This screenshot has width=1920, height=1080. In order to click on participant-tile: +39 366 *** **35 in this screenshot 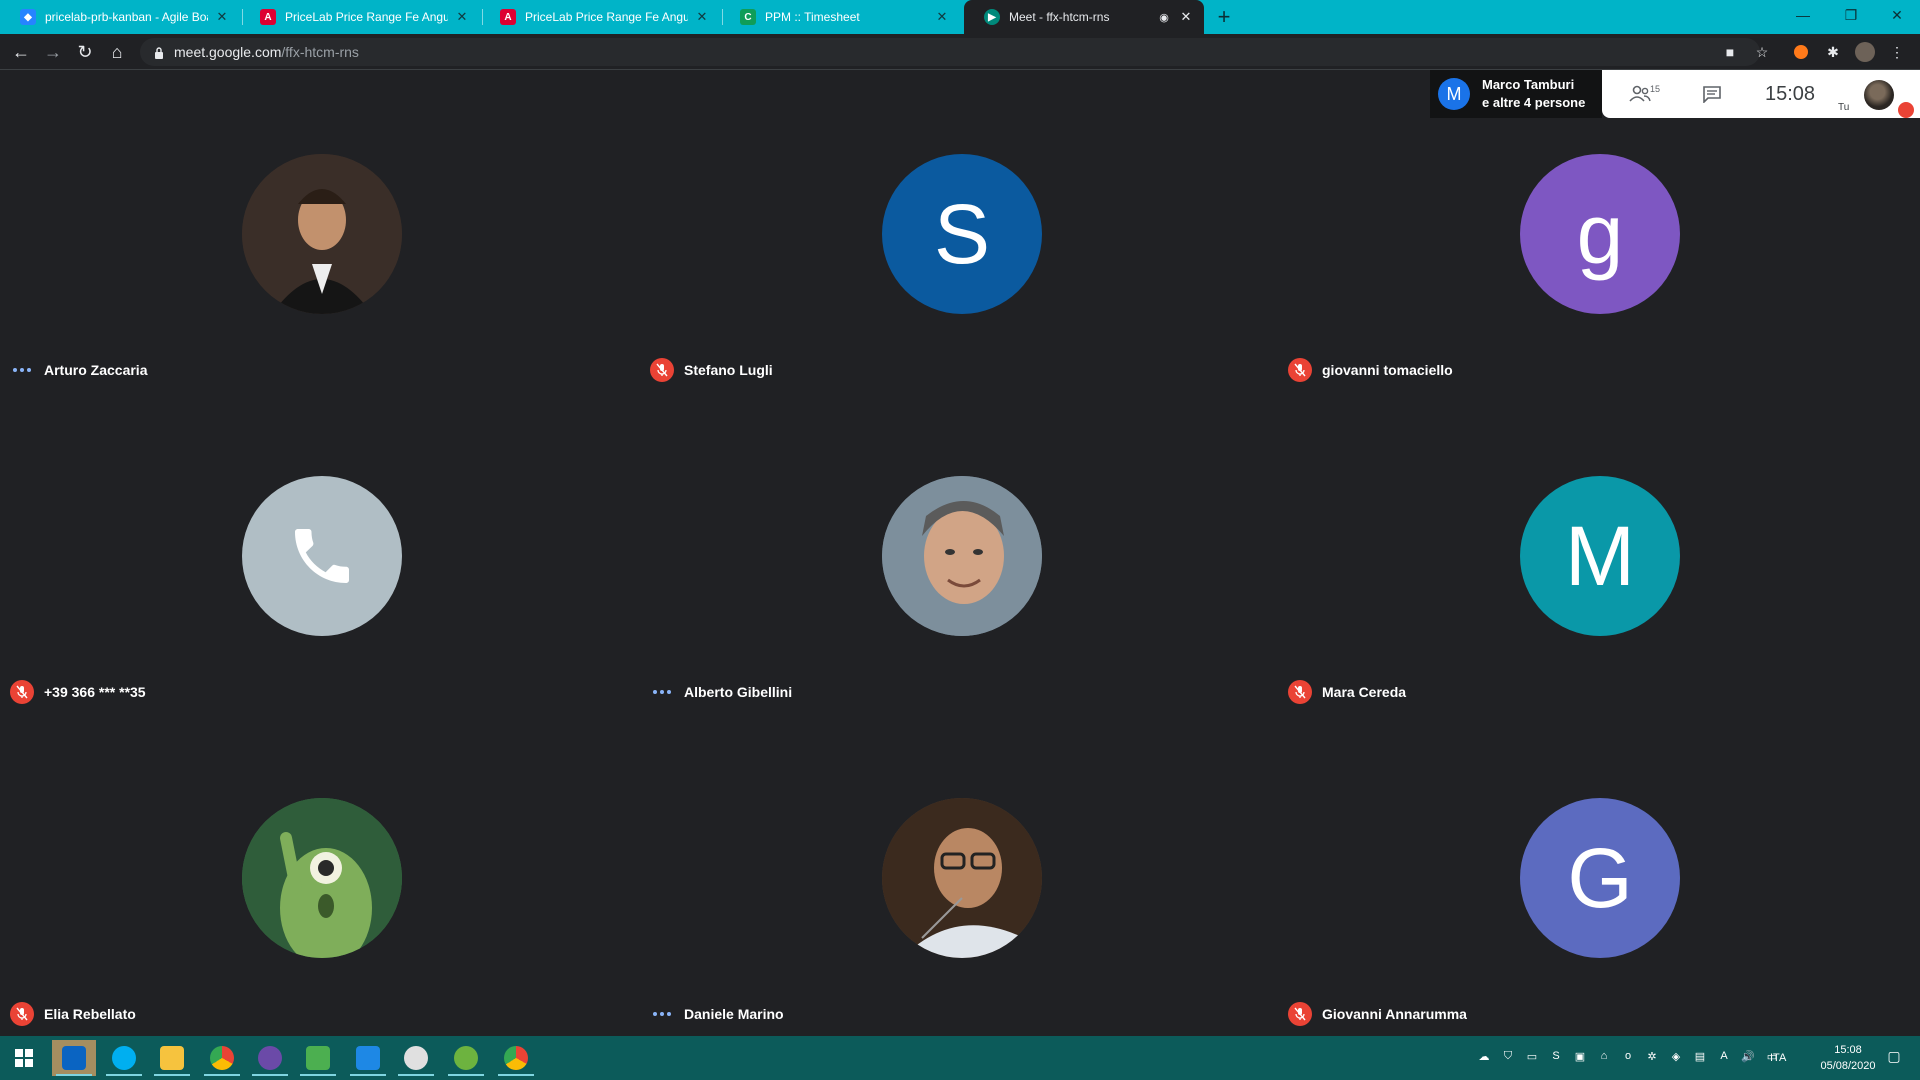, I will do `click(320, 553)`.